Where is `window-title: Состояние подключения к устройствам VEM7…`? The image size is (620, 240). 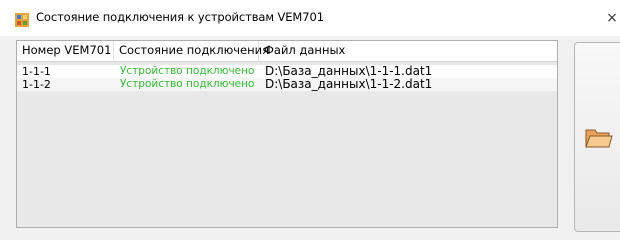
window-title: Состояние подключения к устройствам VEM7… is located at coordinates (180, 17).